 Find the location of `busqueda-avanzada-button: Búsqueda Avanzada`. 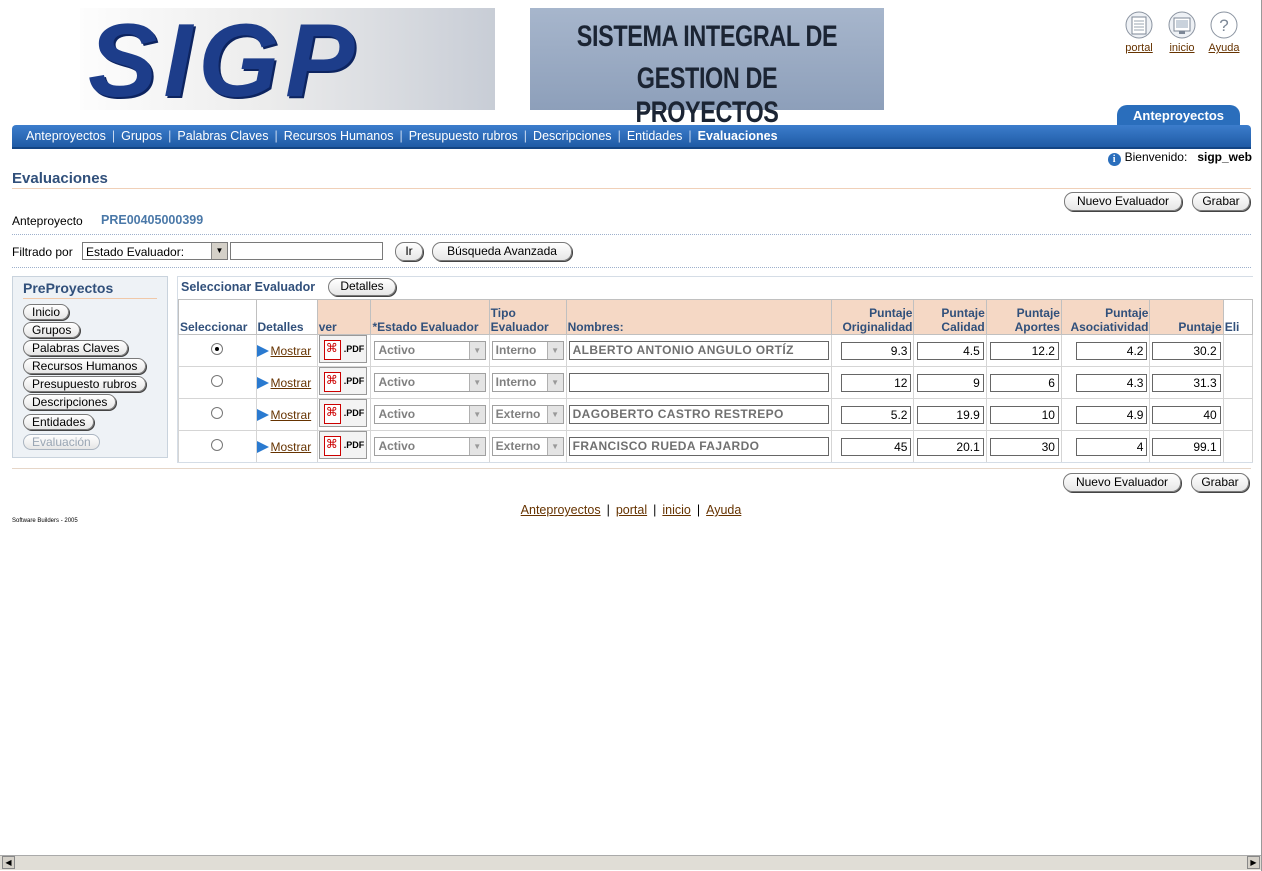

busqueda-avanzada-button: Búsqueda Avanzada is located at coordinates (502, 251).